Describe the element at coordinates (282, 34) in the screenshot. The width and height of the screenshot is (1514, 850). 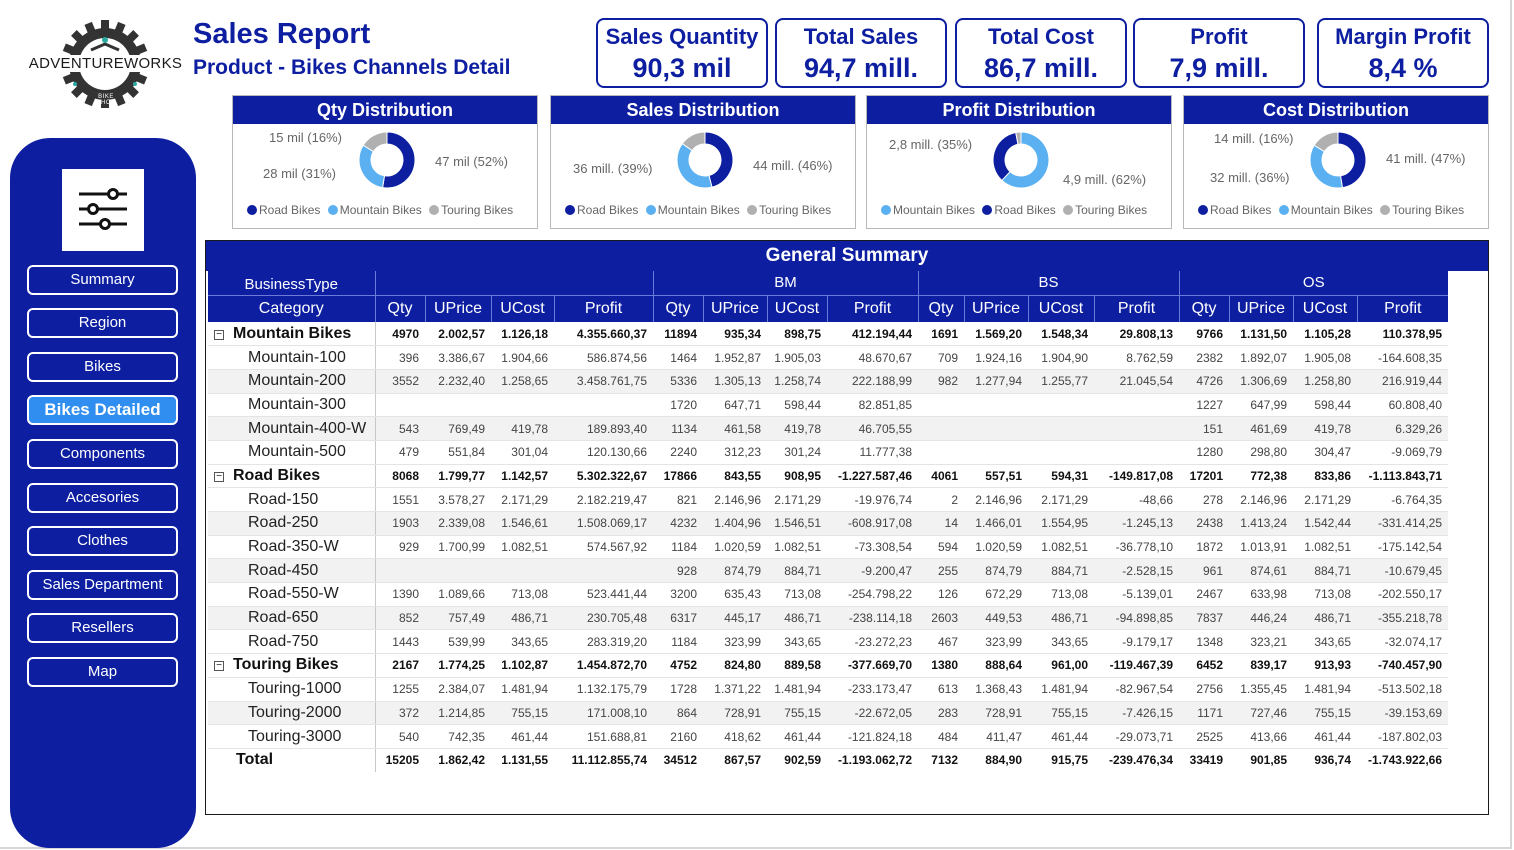
I see `page-title: Sales Report` at that location.